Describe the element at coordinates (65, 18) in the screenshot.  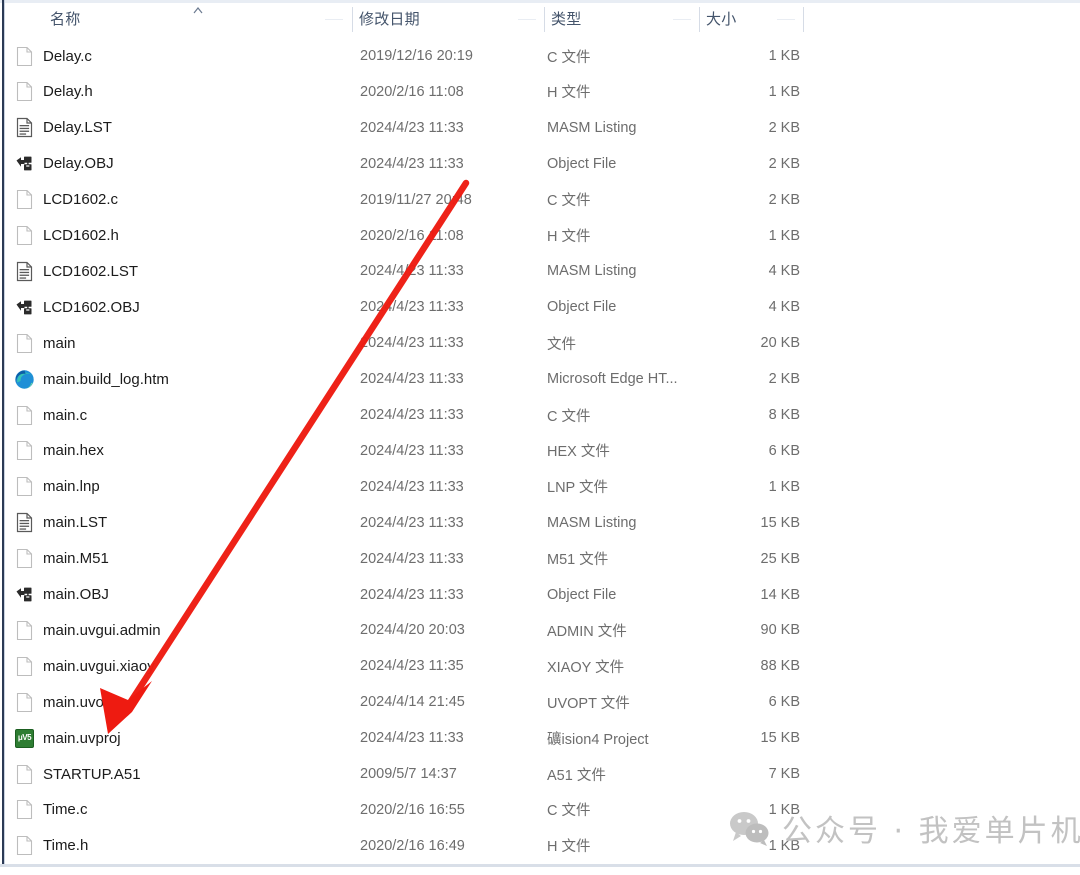
I see `column-header-name: 名称` at that location.